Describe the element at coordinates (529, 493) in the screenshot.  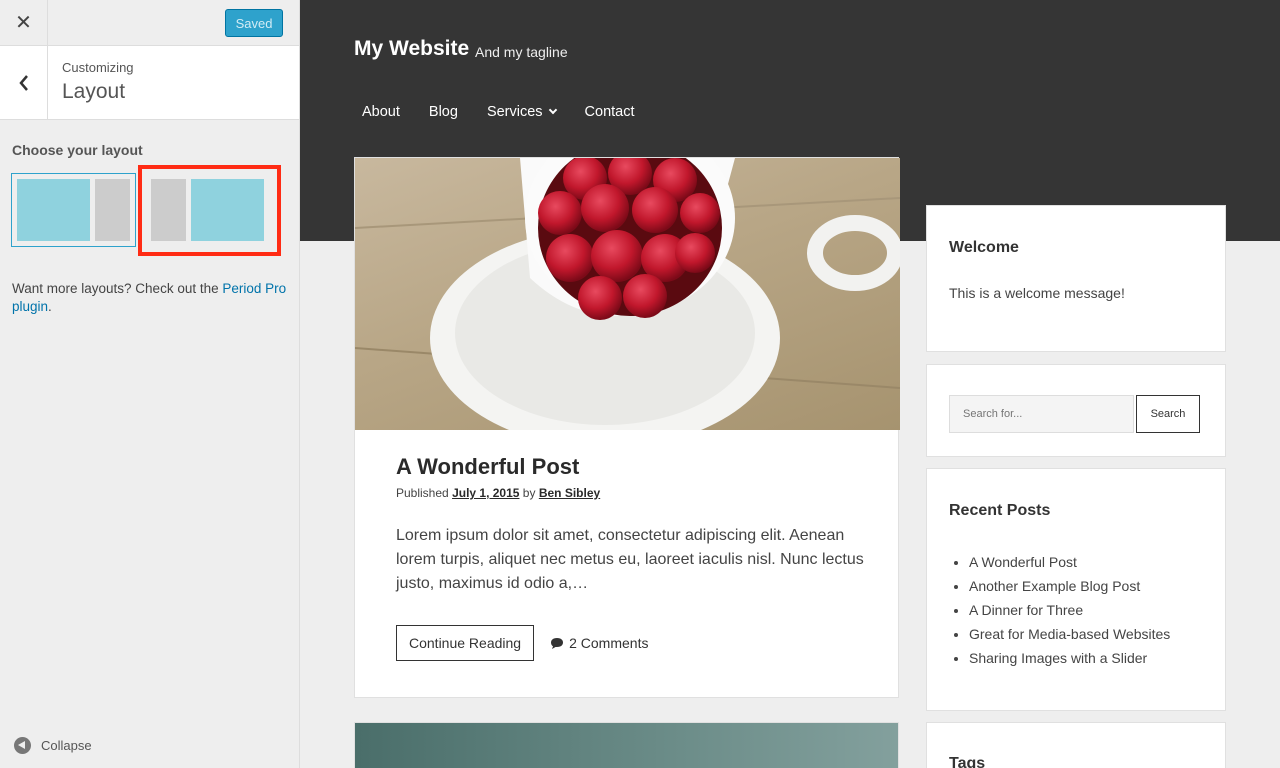
I see `by-label: by` at that location.